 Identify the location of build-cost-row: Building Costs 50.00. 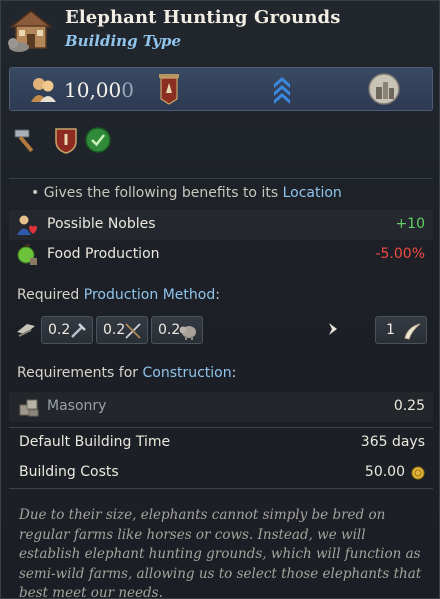
(221, 473).